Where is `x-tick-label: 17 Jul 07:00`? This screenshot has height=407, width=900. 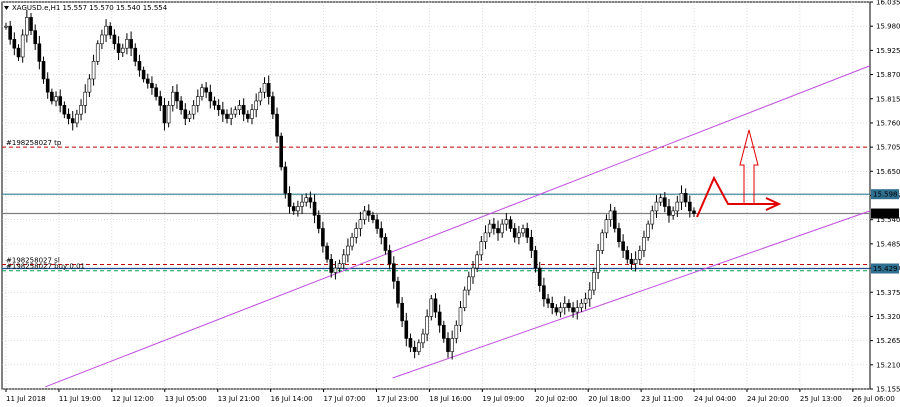 x-tick-label: 17 Jul 07:00 is located at coordinates (345, 399).